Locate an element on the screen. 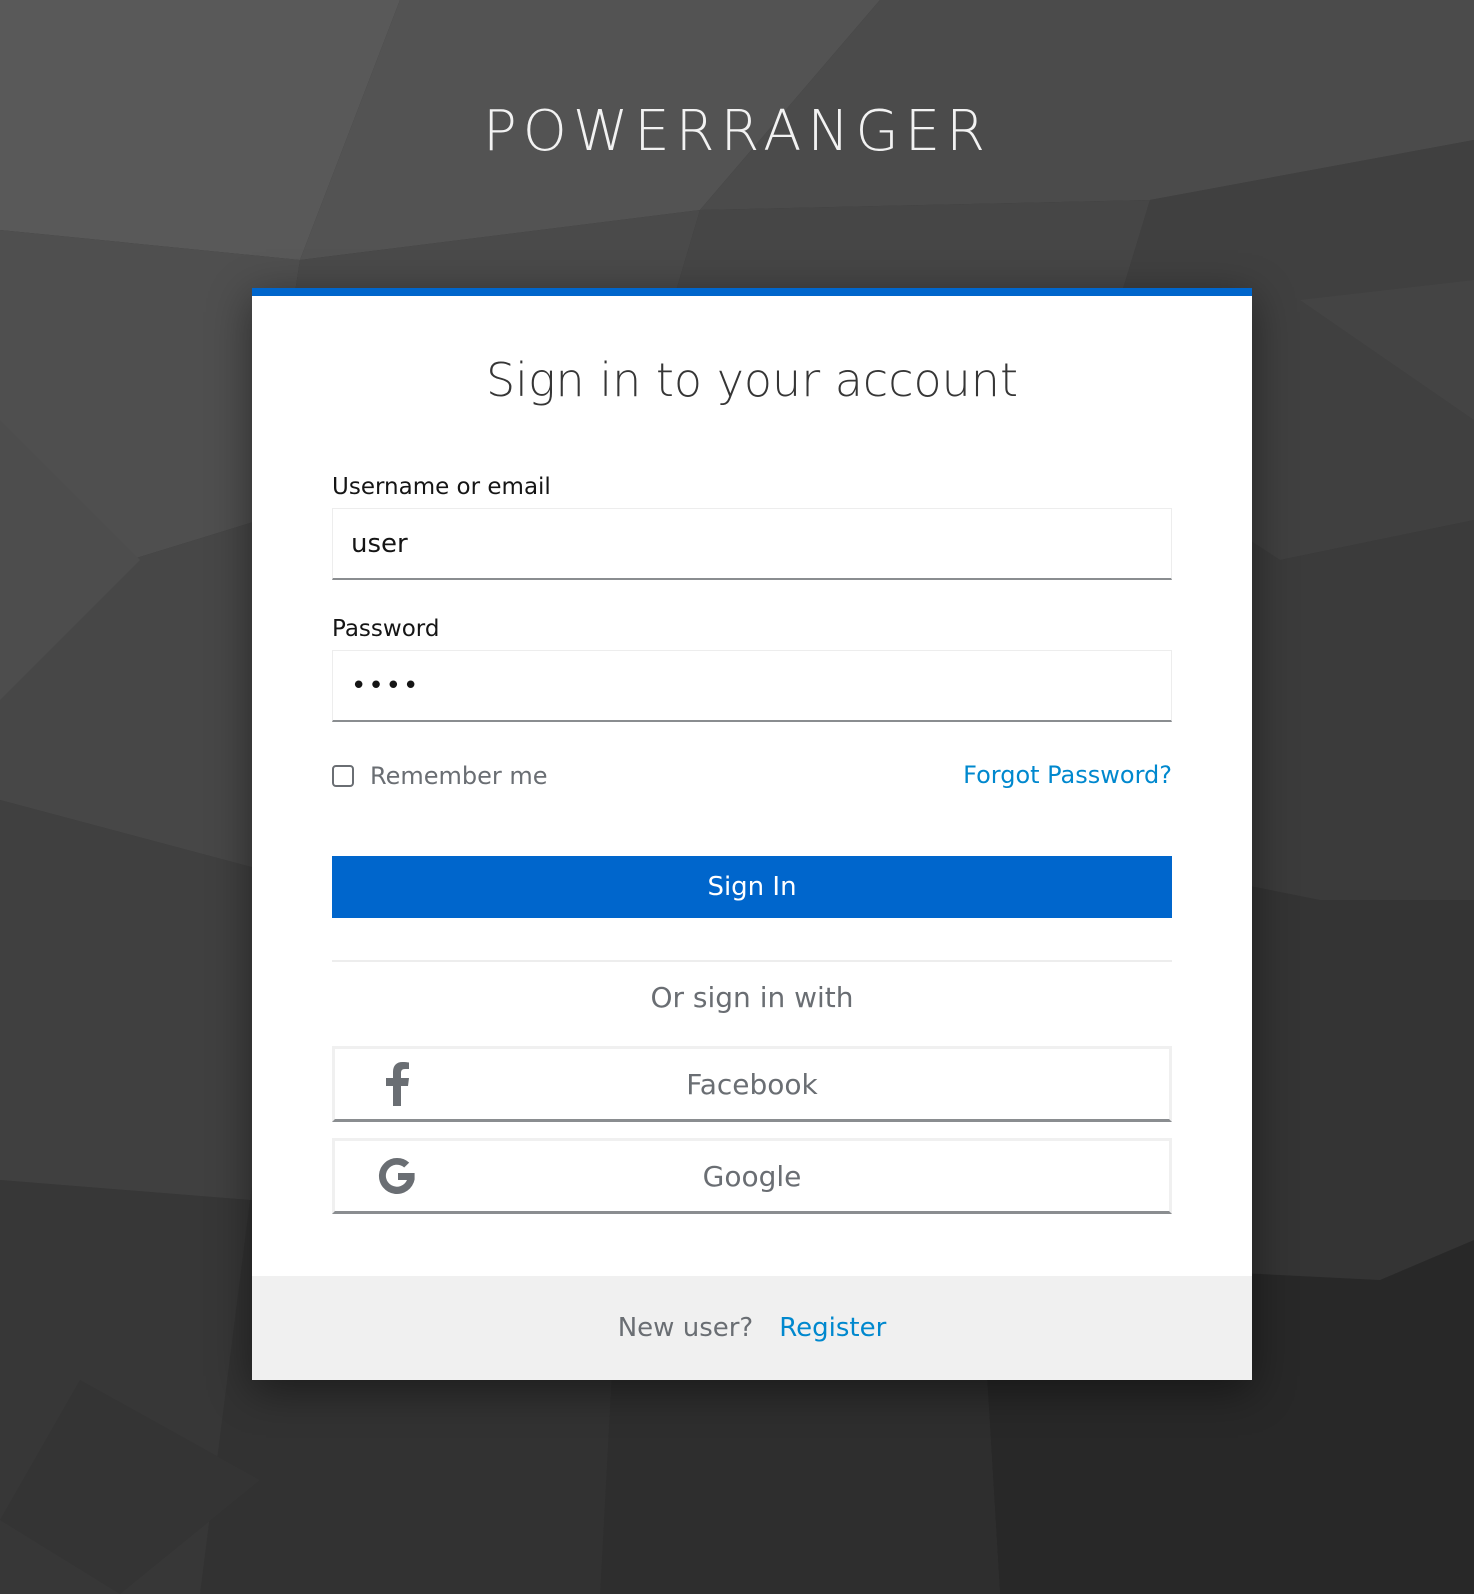 Image resolution: width=1474 pixels, height=1594 pixels. remember-me-label: Remember me is located at coordinates (459, 776).